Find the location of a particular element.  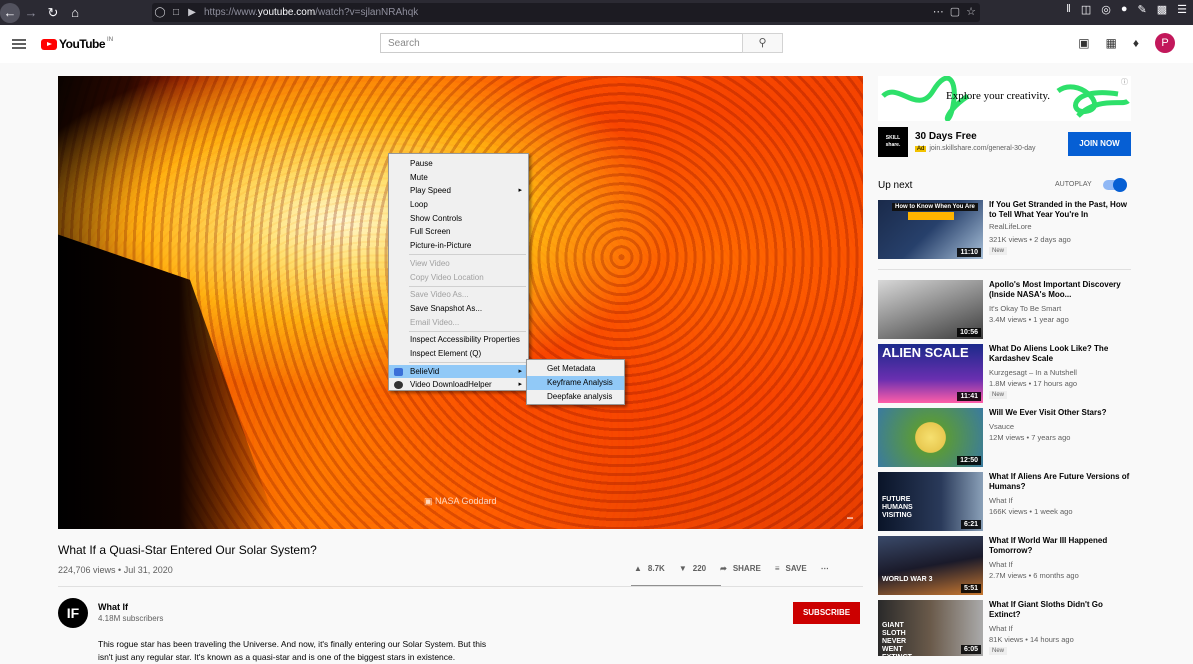

video-credit: ▣ NASA Goddard is located at coordinates (460, 501).